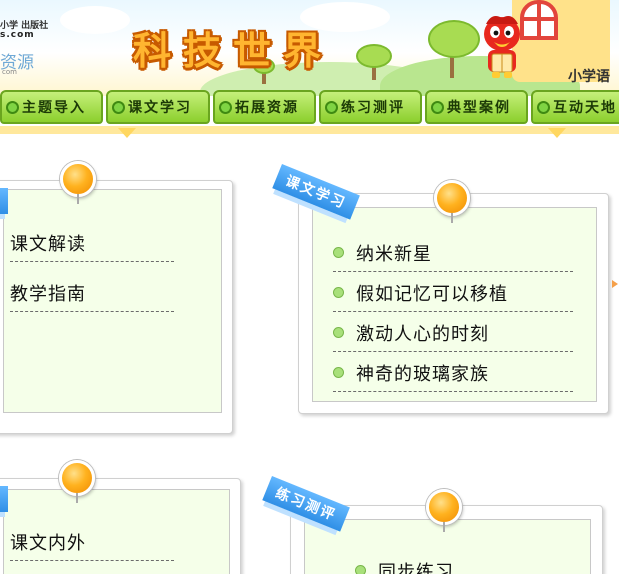 This screenshot has width=619, height=574. Describe the element at coordinates (416, 567) in the screenshot. I see `list-item-label: 同步练习` at that location.